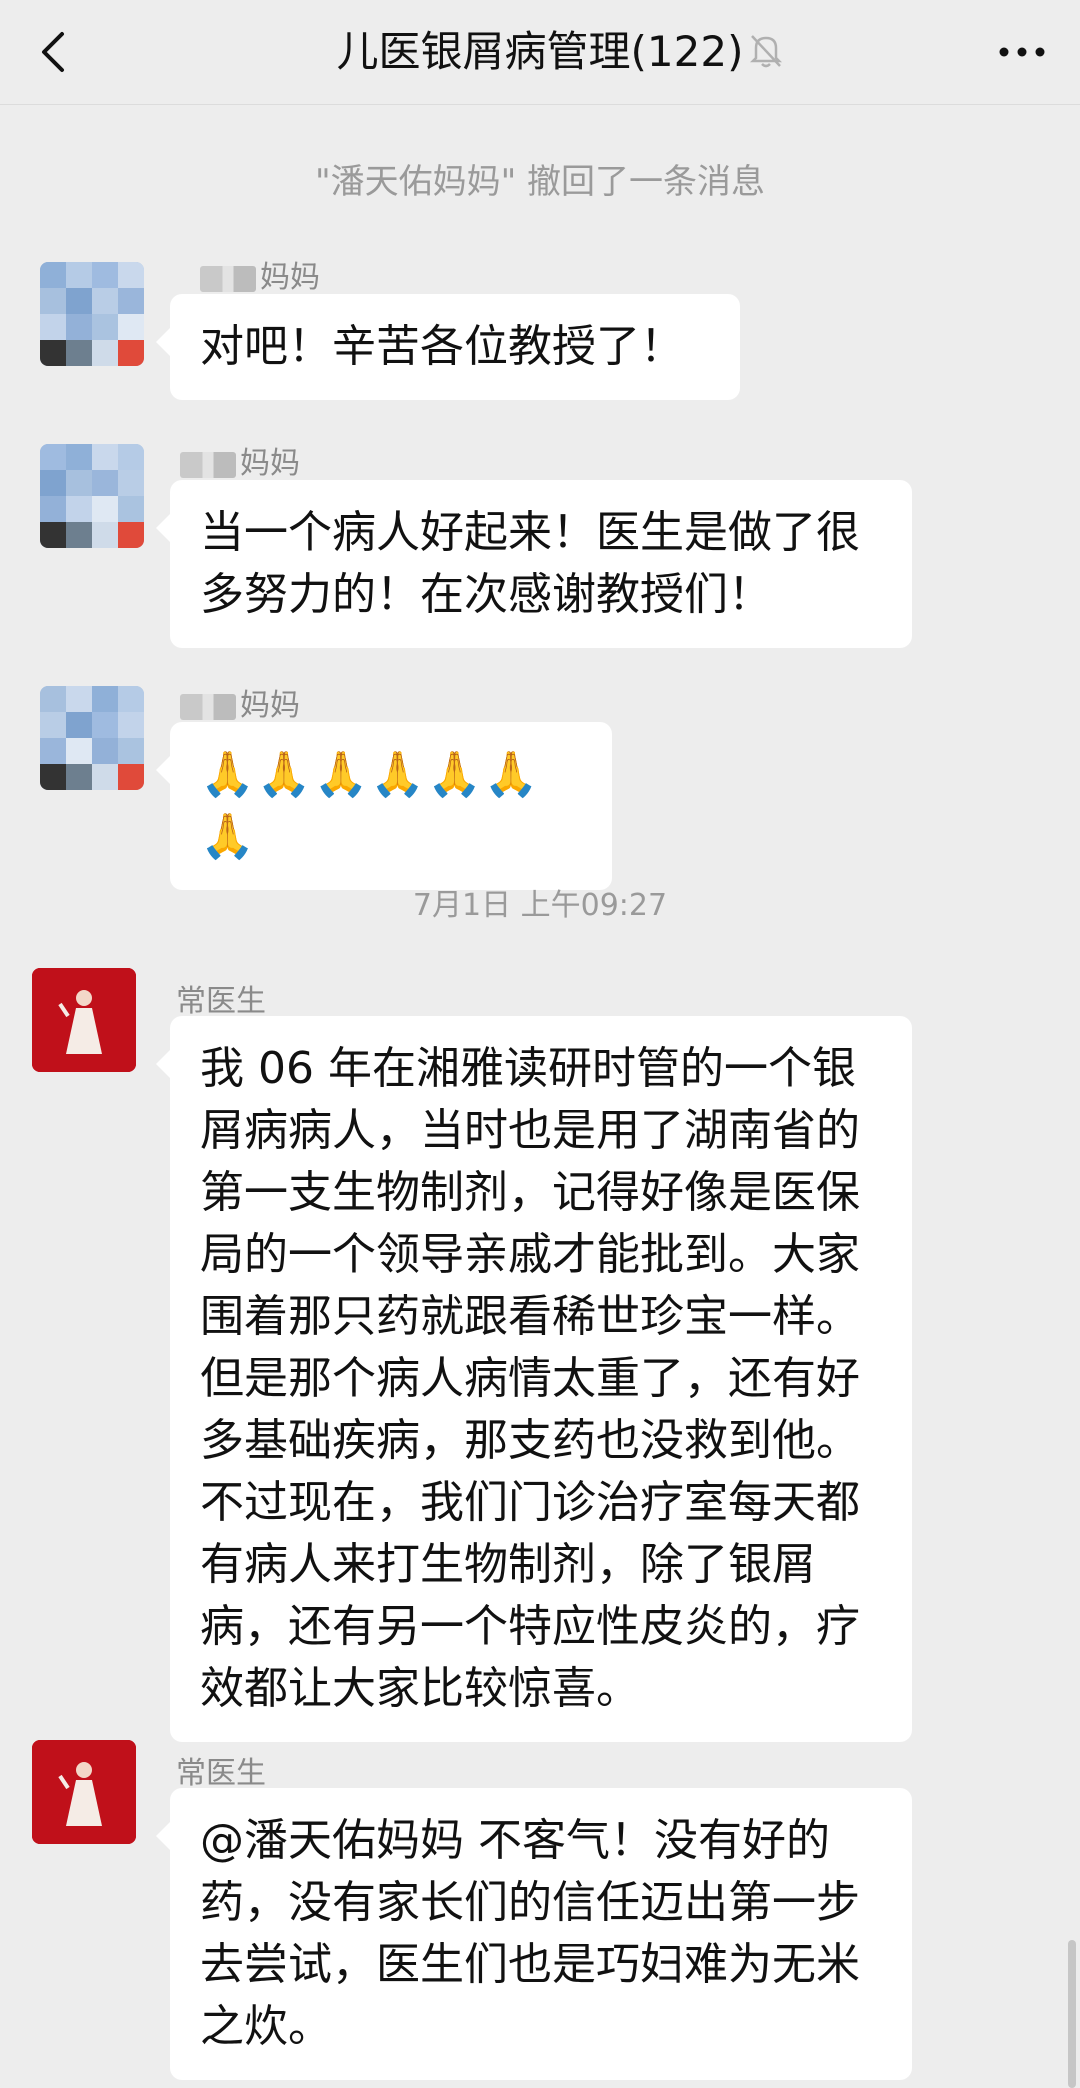 This screenshot has width=1080, height=2088. Describe the element at coordinates (766, 50) in the screenshot. I see `bell-off-icon` at that location.